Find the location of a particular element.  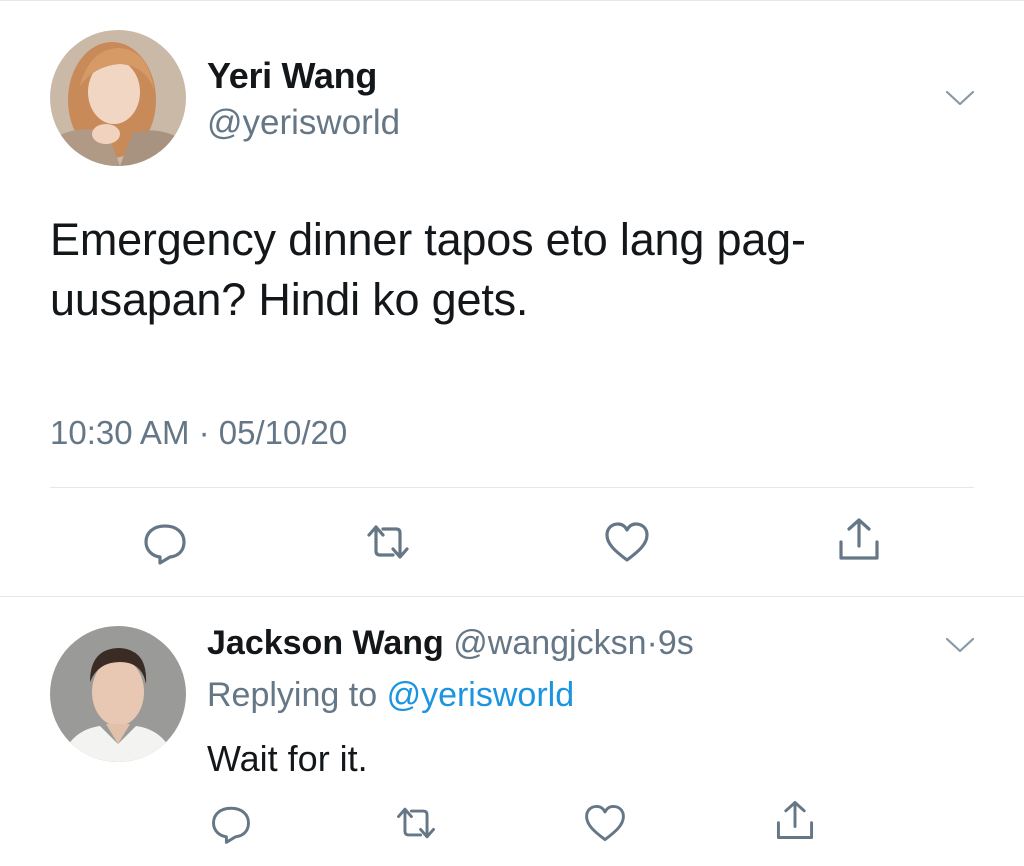

replying-to-line: Replying to @yerisworld is located at coordinates (390, 695).